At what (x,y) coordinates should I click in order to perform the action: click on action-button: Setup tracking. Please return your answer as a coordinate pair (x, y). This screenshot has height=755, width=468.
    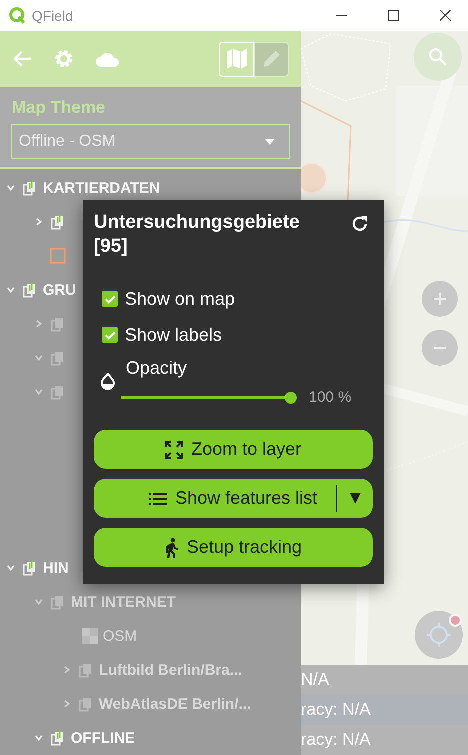
    Looking at the image, I should click on (233, 547).